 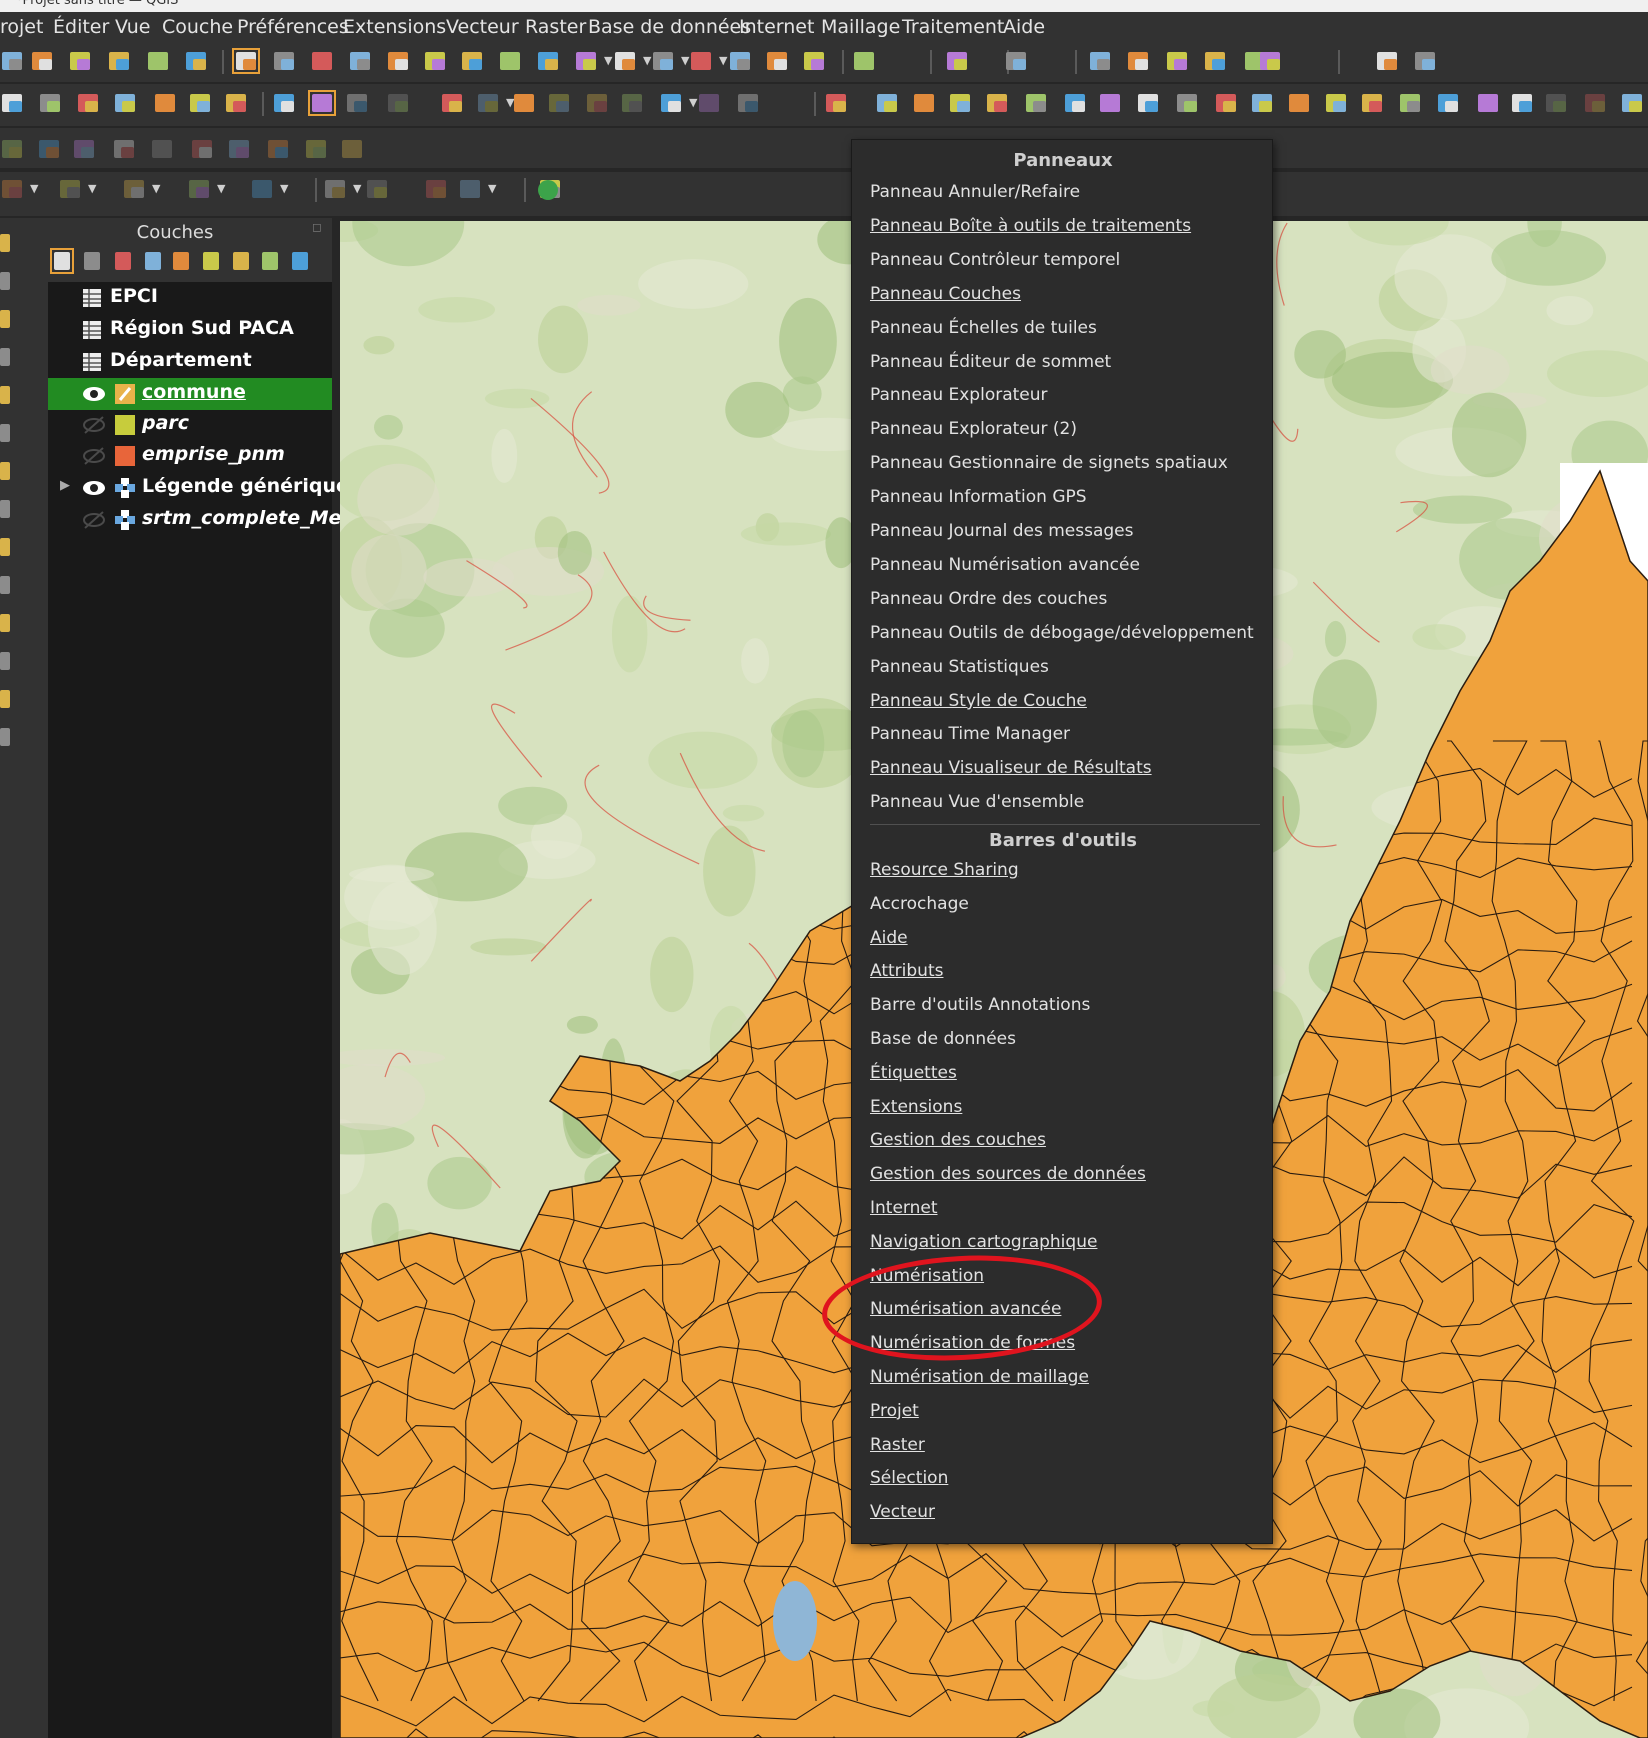 What do you see at coordinates (975, 192) in the screenshot?
I see `menu-item-panel: Panneau Annuler/Refaire` at bounding box center [975, 192].